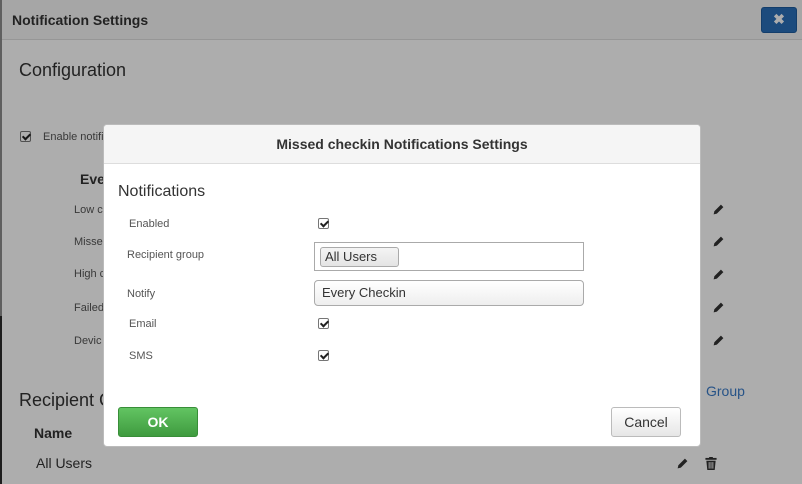 Image resolution: width=802 pixels, height=484 pixels. Describe the element at coordinates (141, 294) in the screenshot. I see `notify-label: Notify` at that location.